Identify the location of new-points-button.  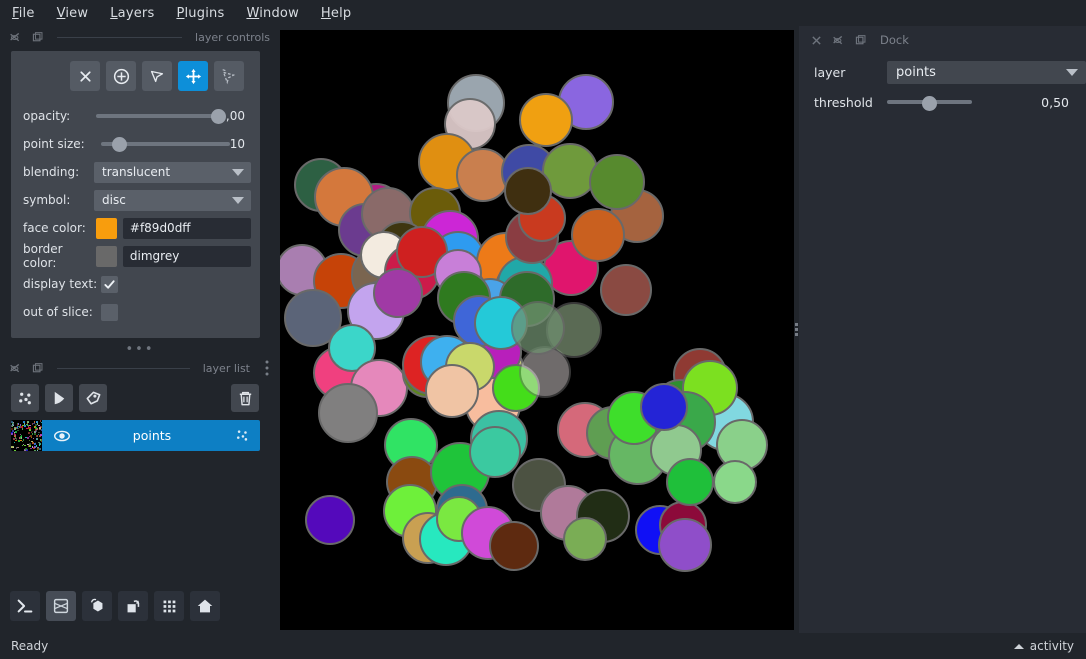
(25, 398).